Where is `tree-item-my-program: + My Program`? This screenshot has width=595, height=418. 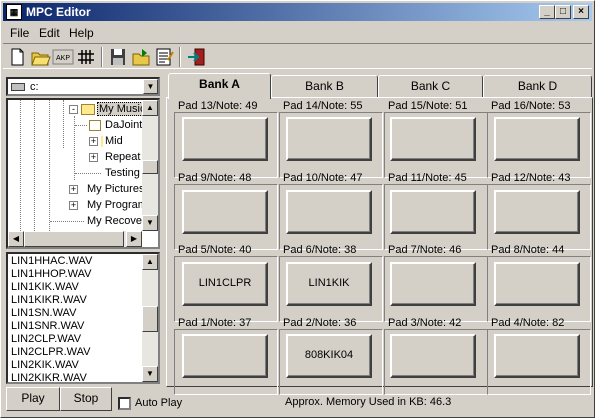 tree-item-my-program: + My Program is located at coordinates (76, 206).